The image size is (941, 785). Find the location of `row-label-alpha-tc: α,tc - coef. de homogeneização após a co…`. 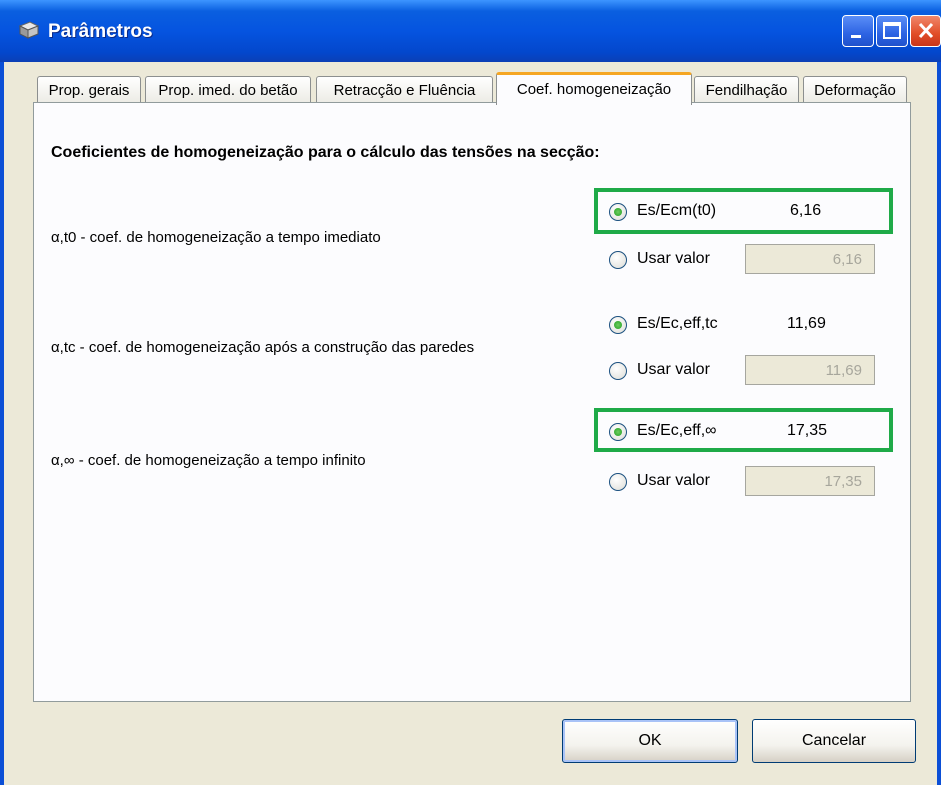

row-label-alpha-tc: α,tc - coef. de homogeneização após a co… is located at coordinates (263, 347).